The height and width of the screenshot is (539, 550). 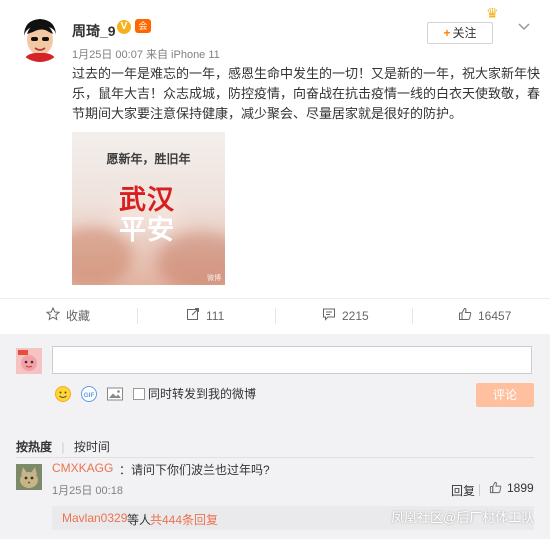 What do you see at coordinates (78, 316) in the screenshot?
I see `favorite-label: 收藏` at bounding box center [78, 316].